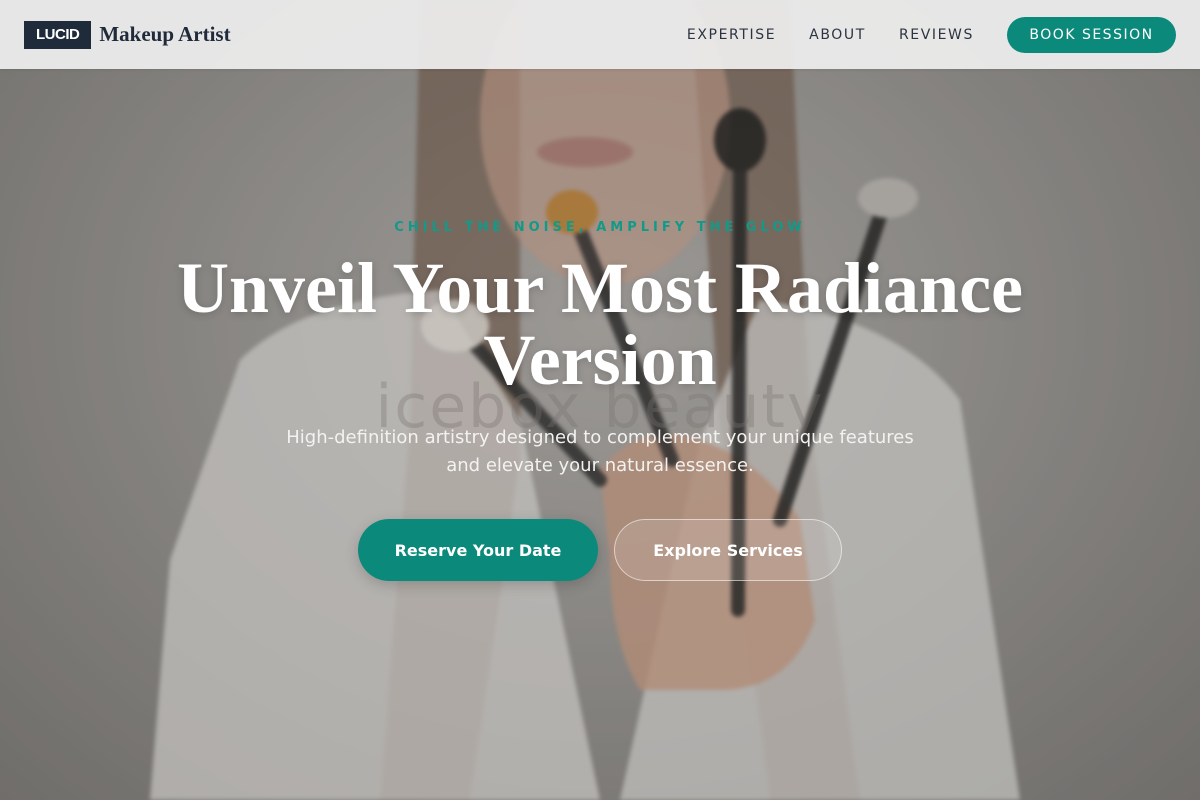 The height and width of the screenshot is (800, 1200). I want to click on reserve-date-button: Reserve Your Date, so click(478, 550).